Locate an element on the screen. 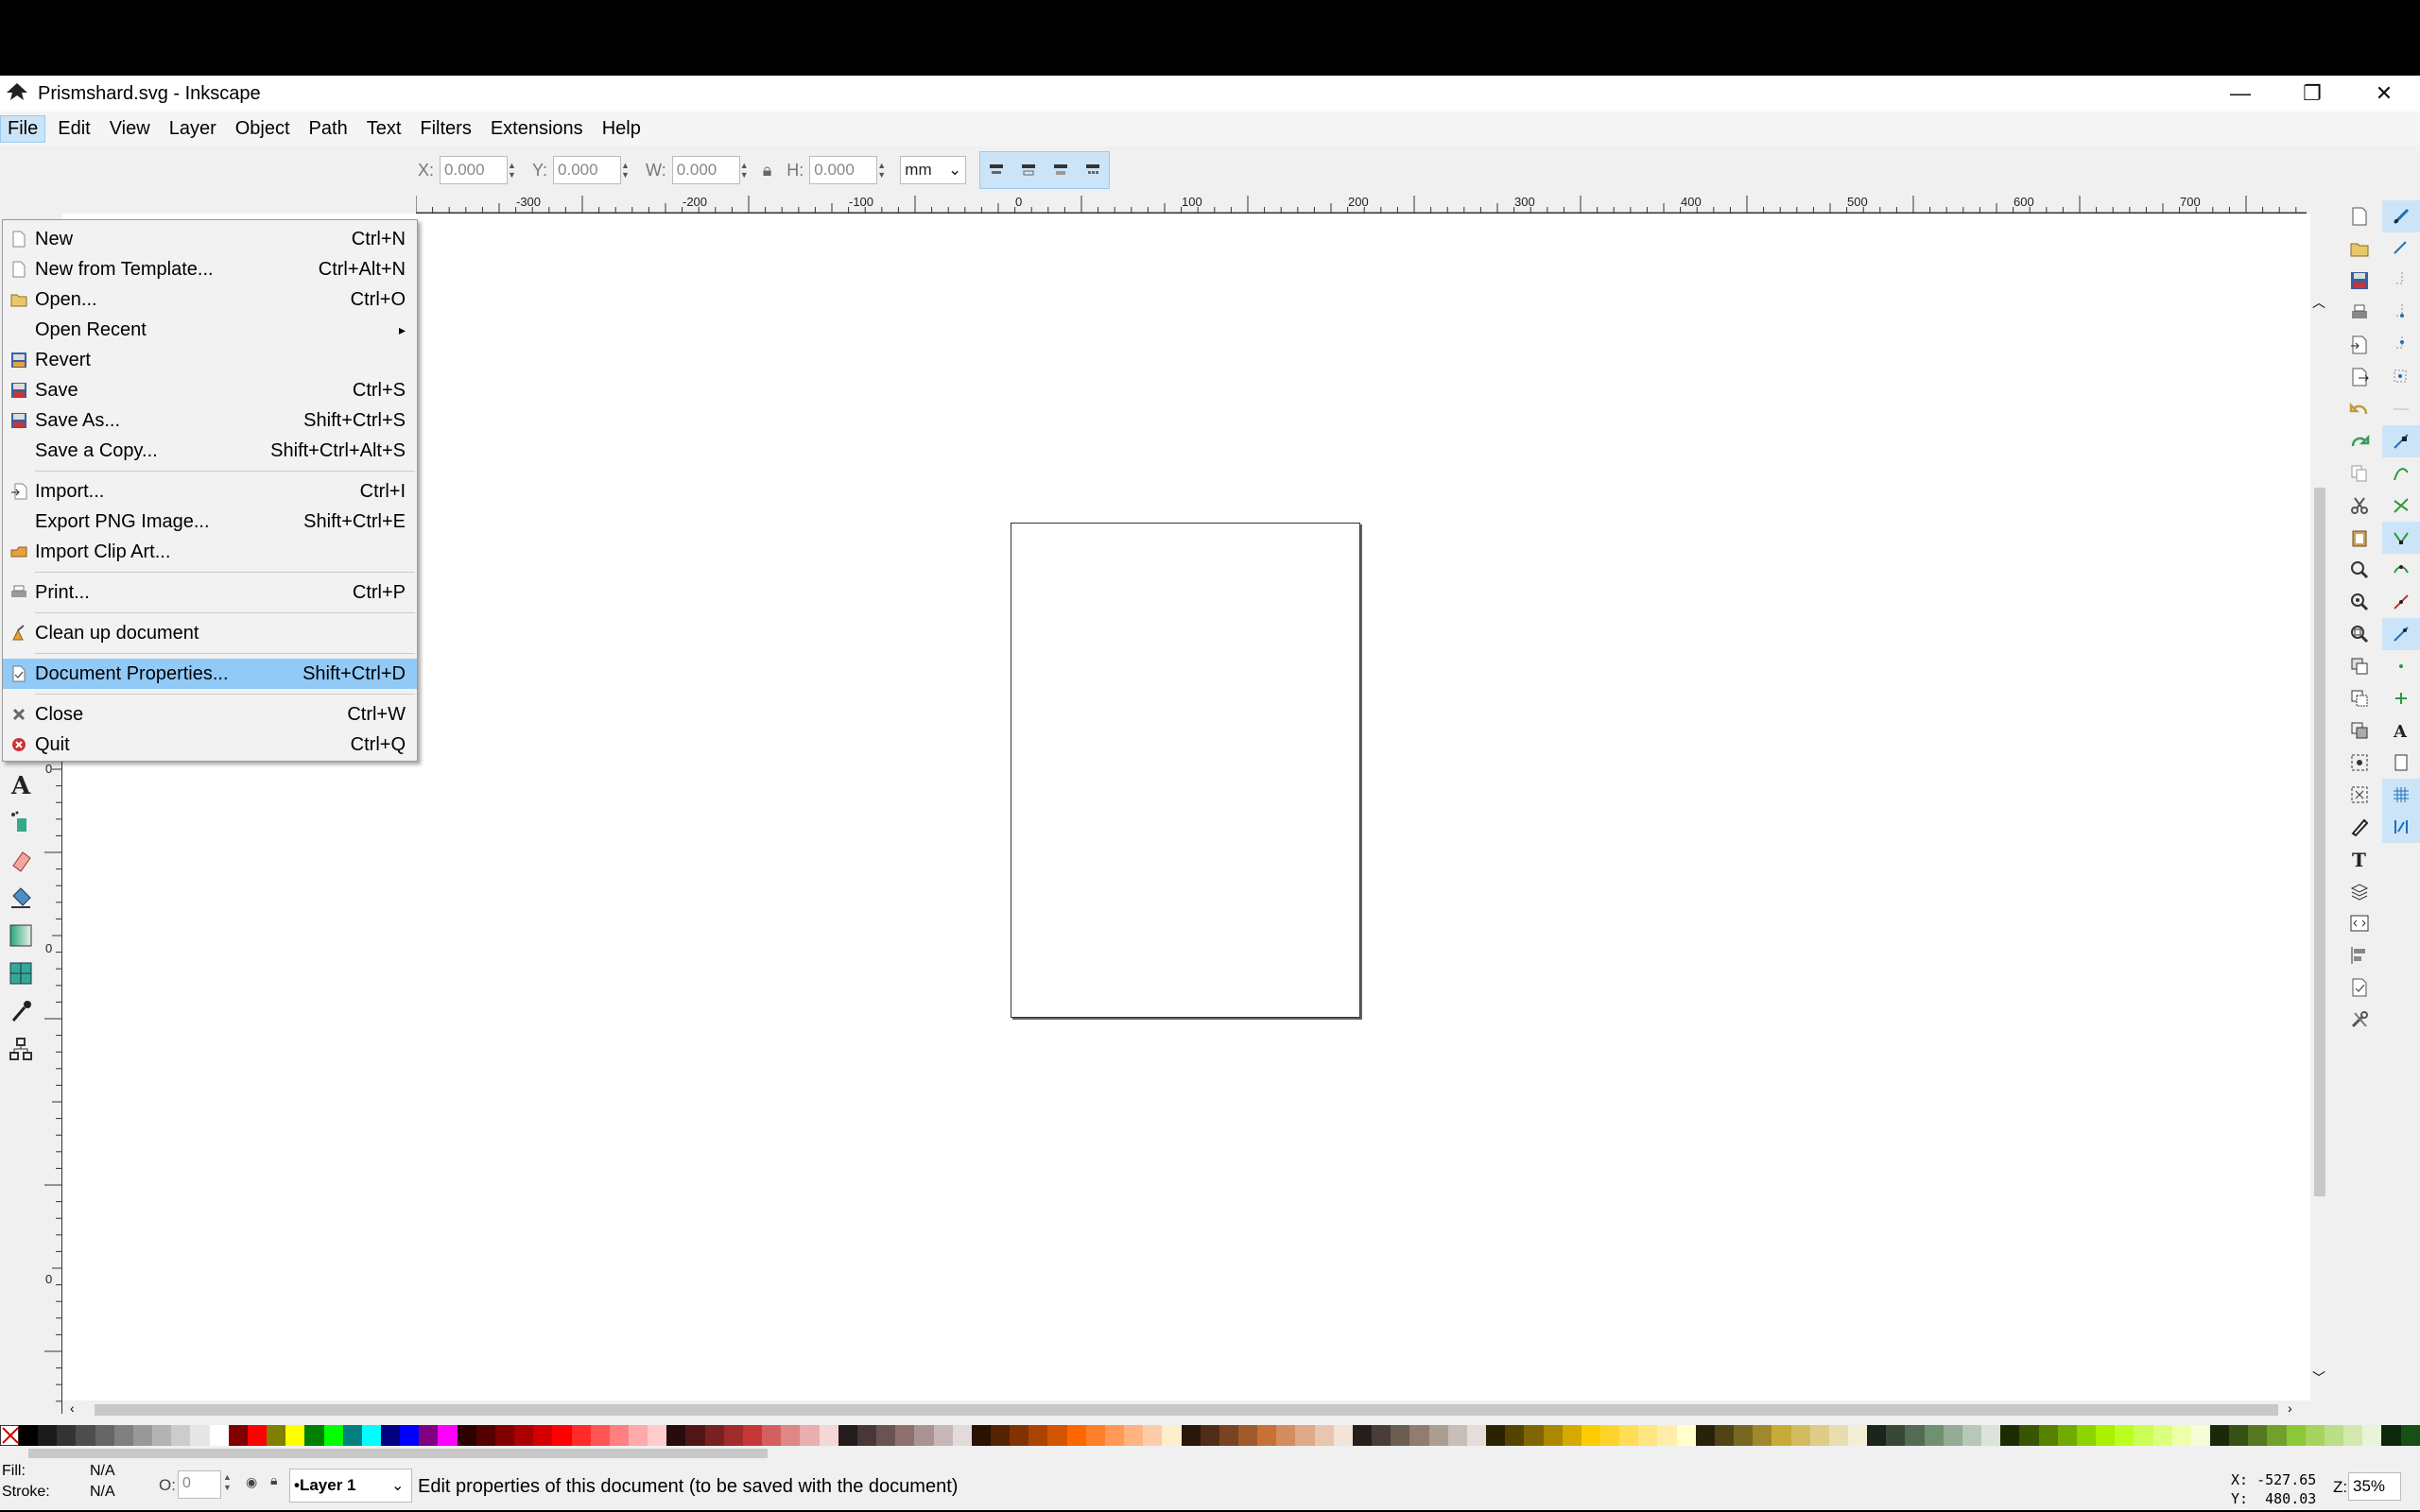 This screenshot has width=2420, height=1512. snap-rotation-center-icon is located at coordinates (2401, 698).